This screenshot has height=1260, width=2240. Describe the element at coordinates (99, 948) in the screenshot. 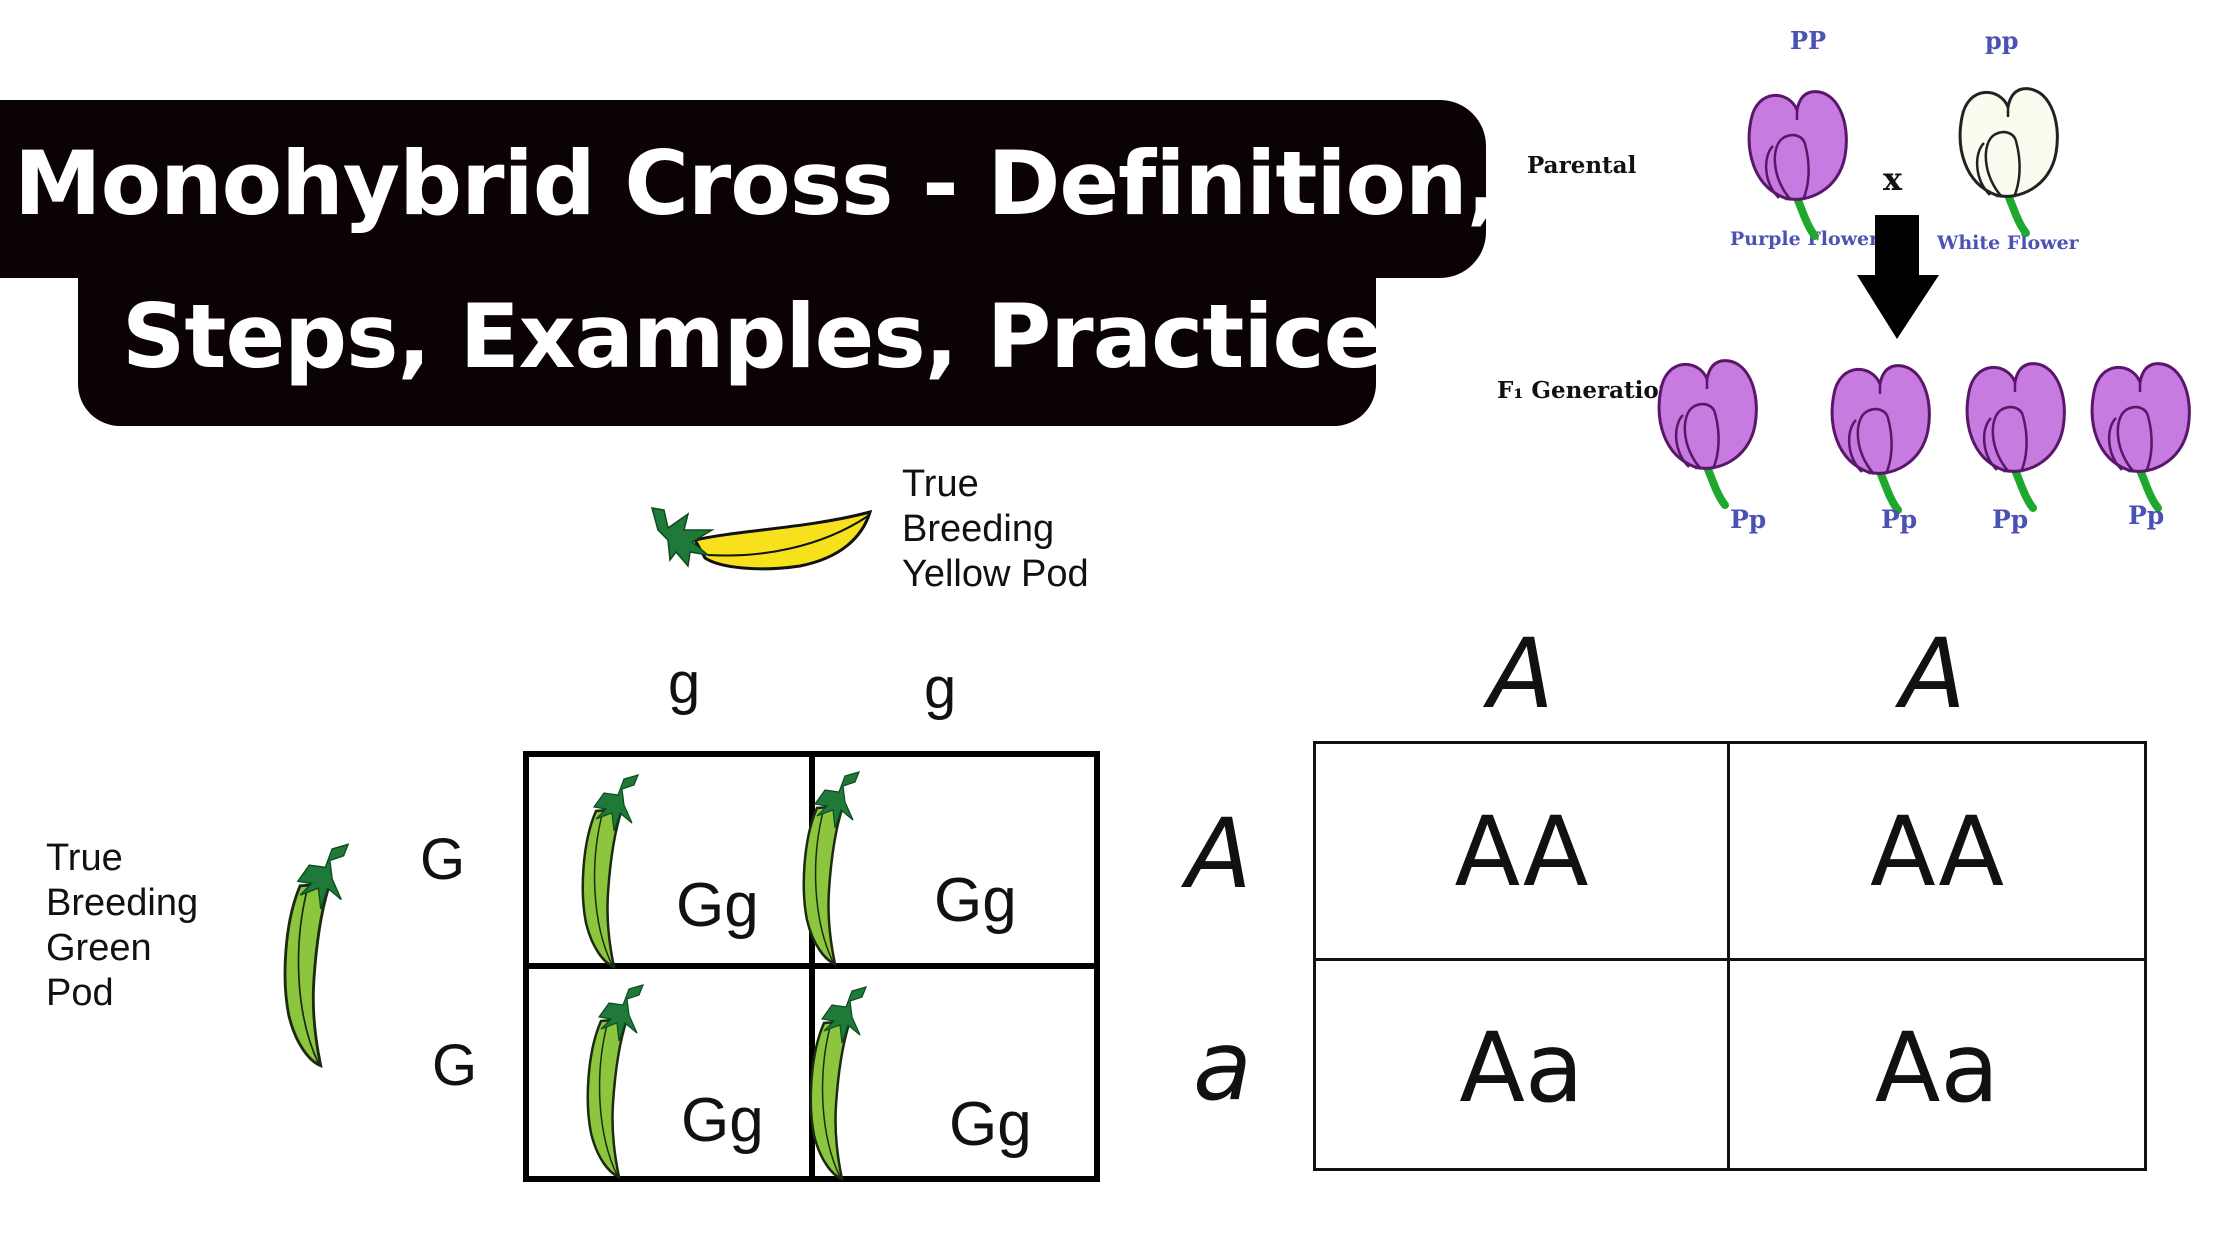

I see `green-pod-label-line: Green` at that location.